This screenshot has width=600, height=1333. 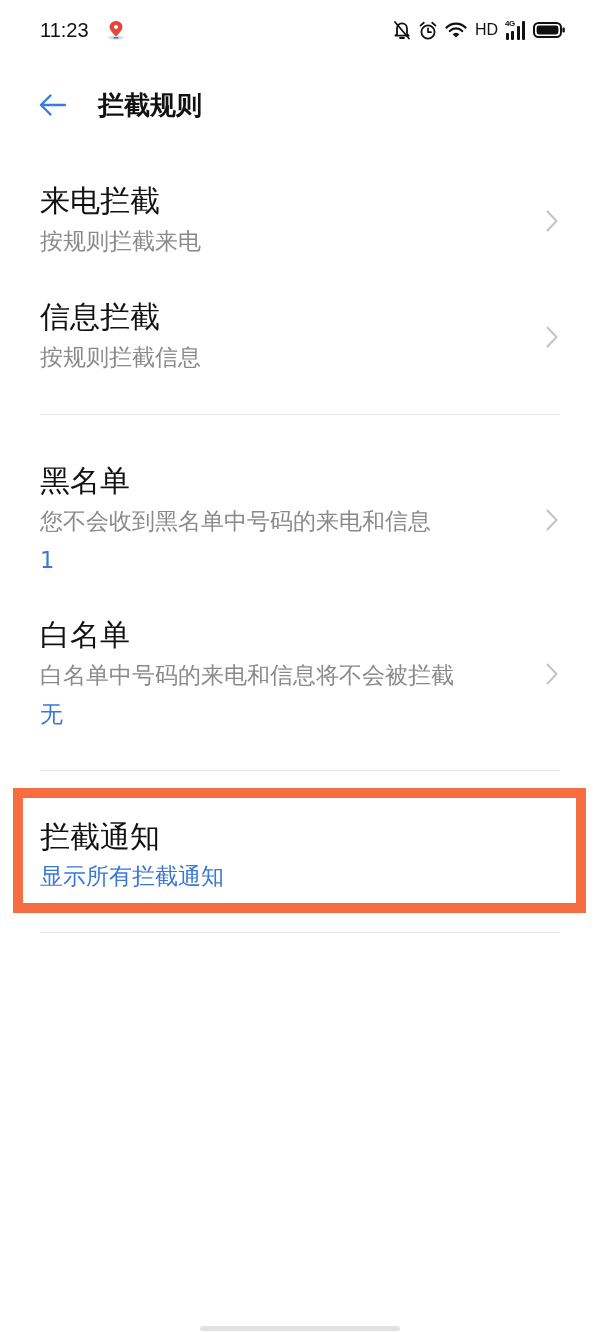 What do you see at coordinates (293, 317) in the screenshot?
I see `setting-title: 信息拦截` at bounding box center [293, 317].